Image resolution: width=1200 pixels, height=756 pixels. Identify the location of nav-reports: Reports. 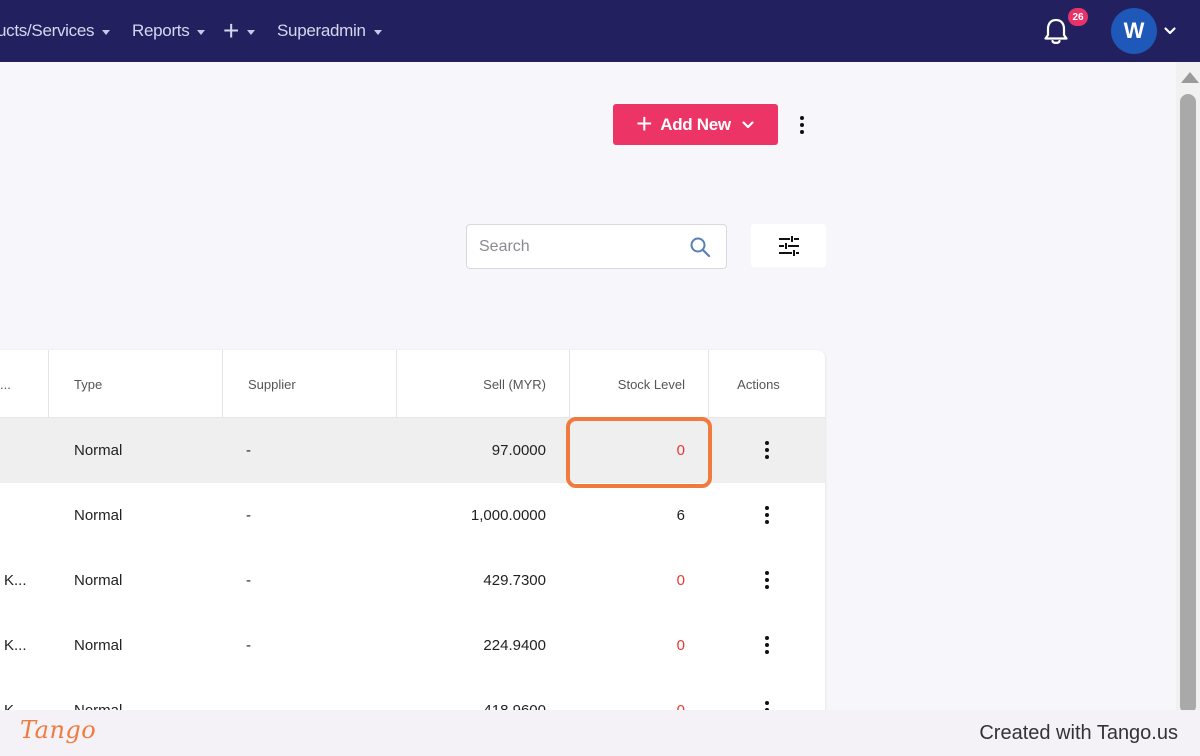
(169, 31).